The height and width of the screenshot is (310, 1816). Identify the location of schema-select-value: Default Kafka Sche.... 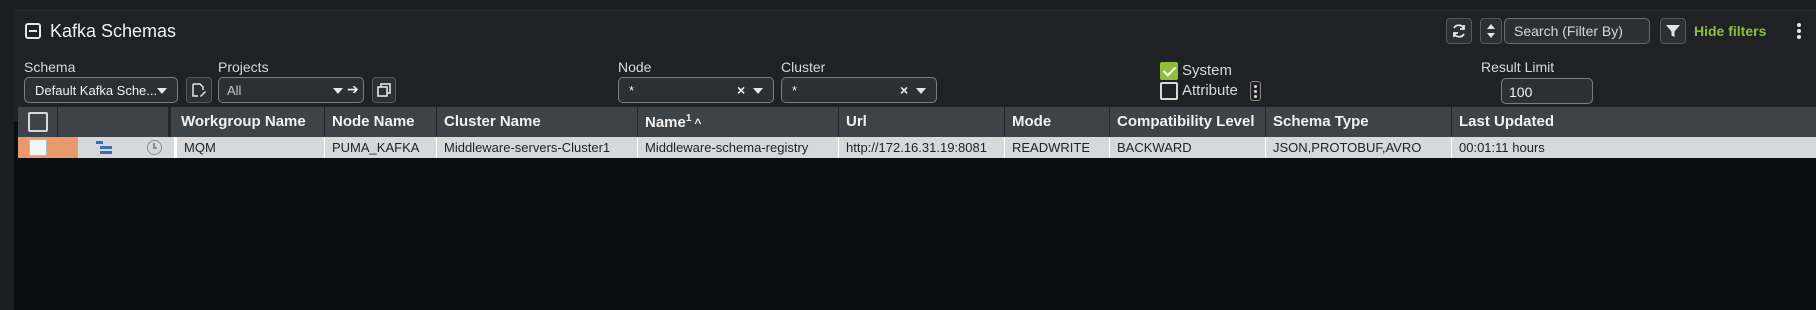
(96, 90).